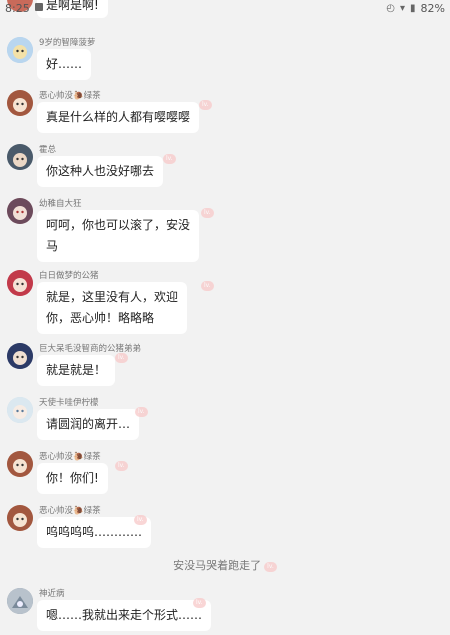 This screenshot has height=635, width=450. What do you see at coordinates (52, 246) in the screenshot?
I see `message-text-line: 马` at bounding box center [52, 246].